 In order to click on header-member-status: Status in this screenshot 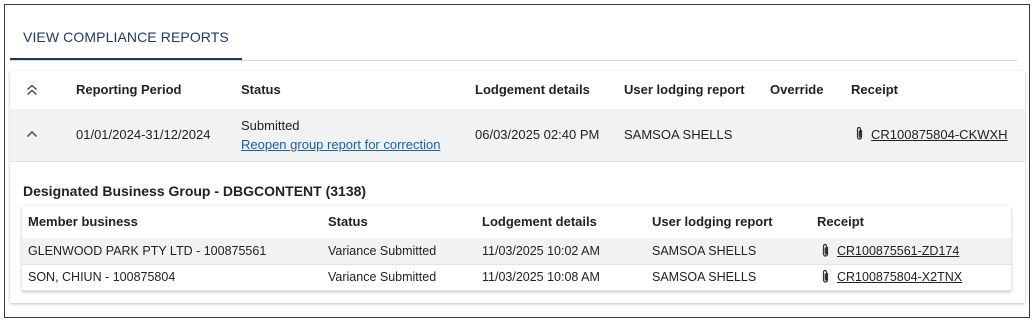, I will do `click(348, 221)`.